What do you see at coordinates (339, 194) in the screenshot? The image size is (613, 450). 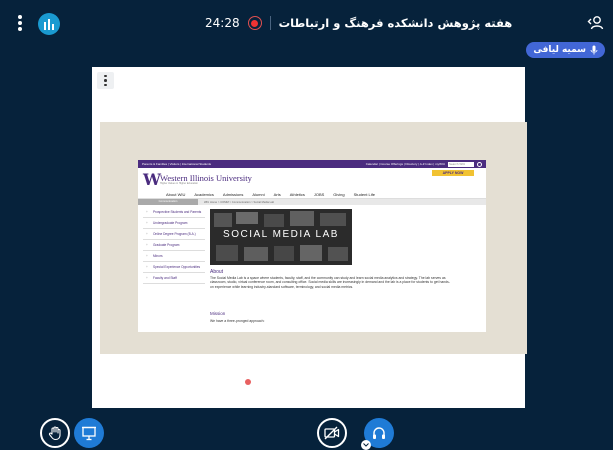 I see `nav-item: Giving` at bounding box center [339, 194].